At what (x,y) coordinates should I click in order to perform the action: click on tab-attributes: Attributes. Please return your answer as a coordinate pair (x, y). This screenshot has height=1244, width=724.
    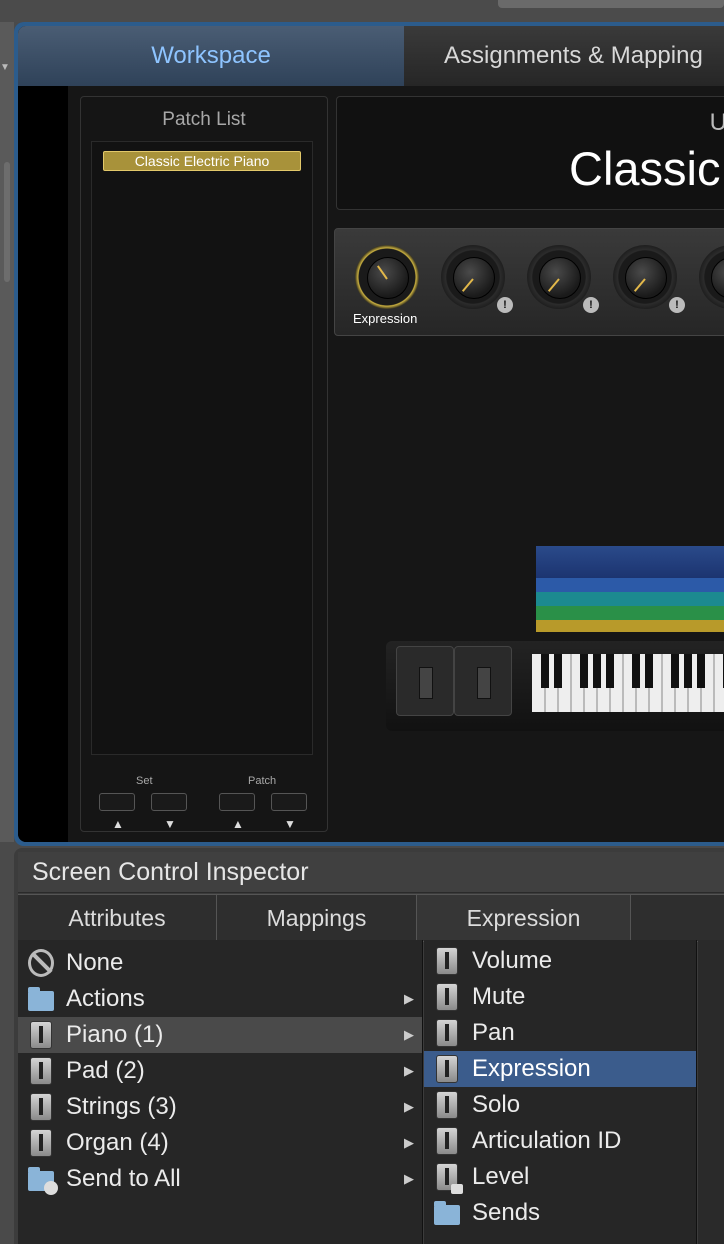
    Looking at the image, I should click on (117, 918).